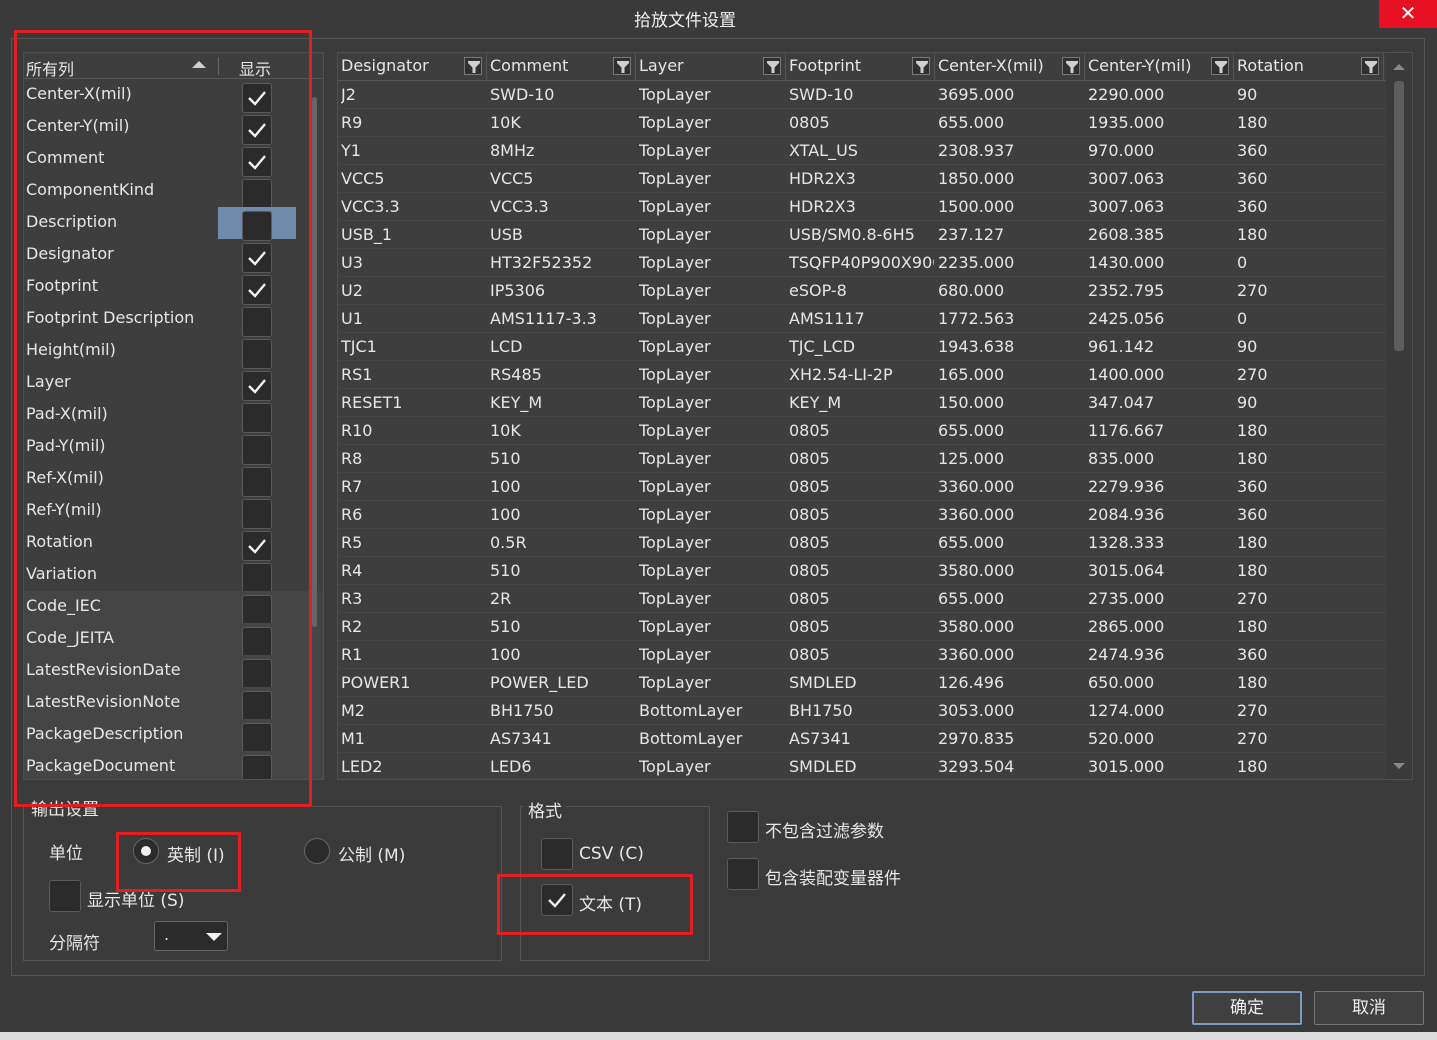 This screenshot has width=1437, height=1040. Describe the element at coordinates (875, 431) in the screenshot. I see `table-row: R10 10K TopLayer 0805 655.000 1176.667 180` at that location.